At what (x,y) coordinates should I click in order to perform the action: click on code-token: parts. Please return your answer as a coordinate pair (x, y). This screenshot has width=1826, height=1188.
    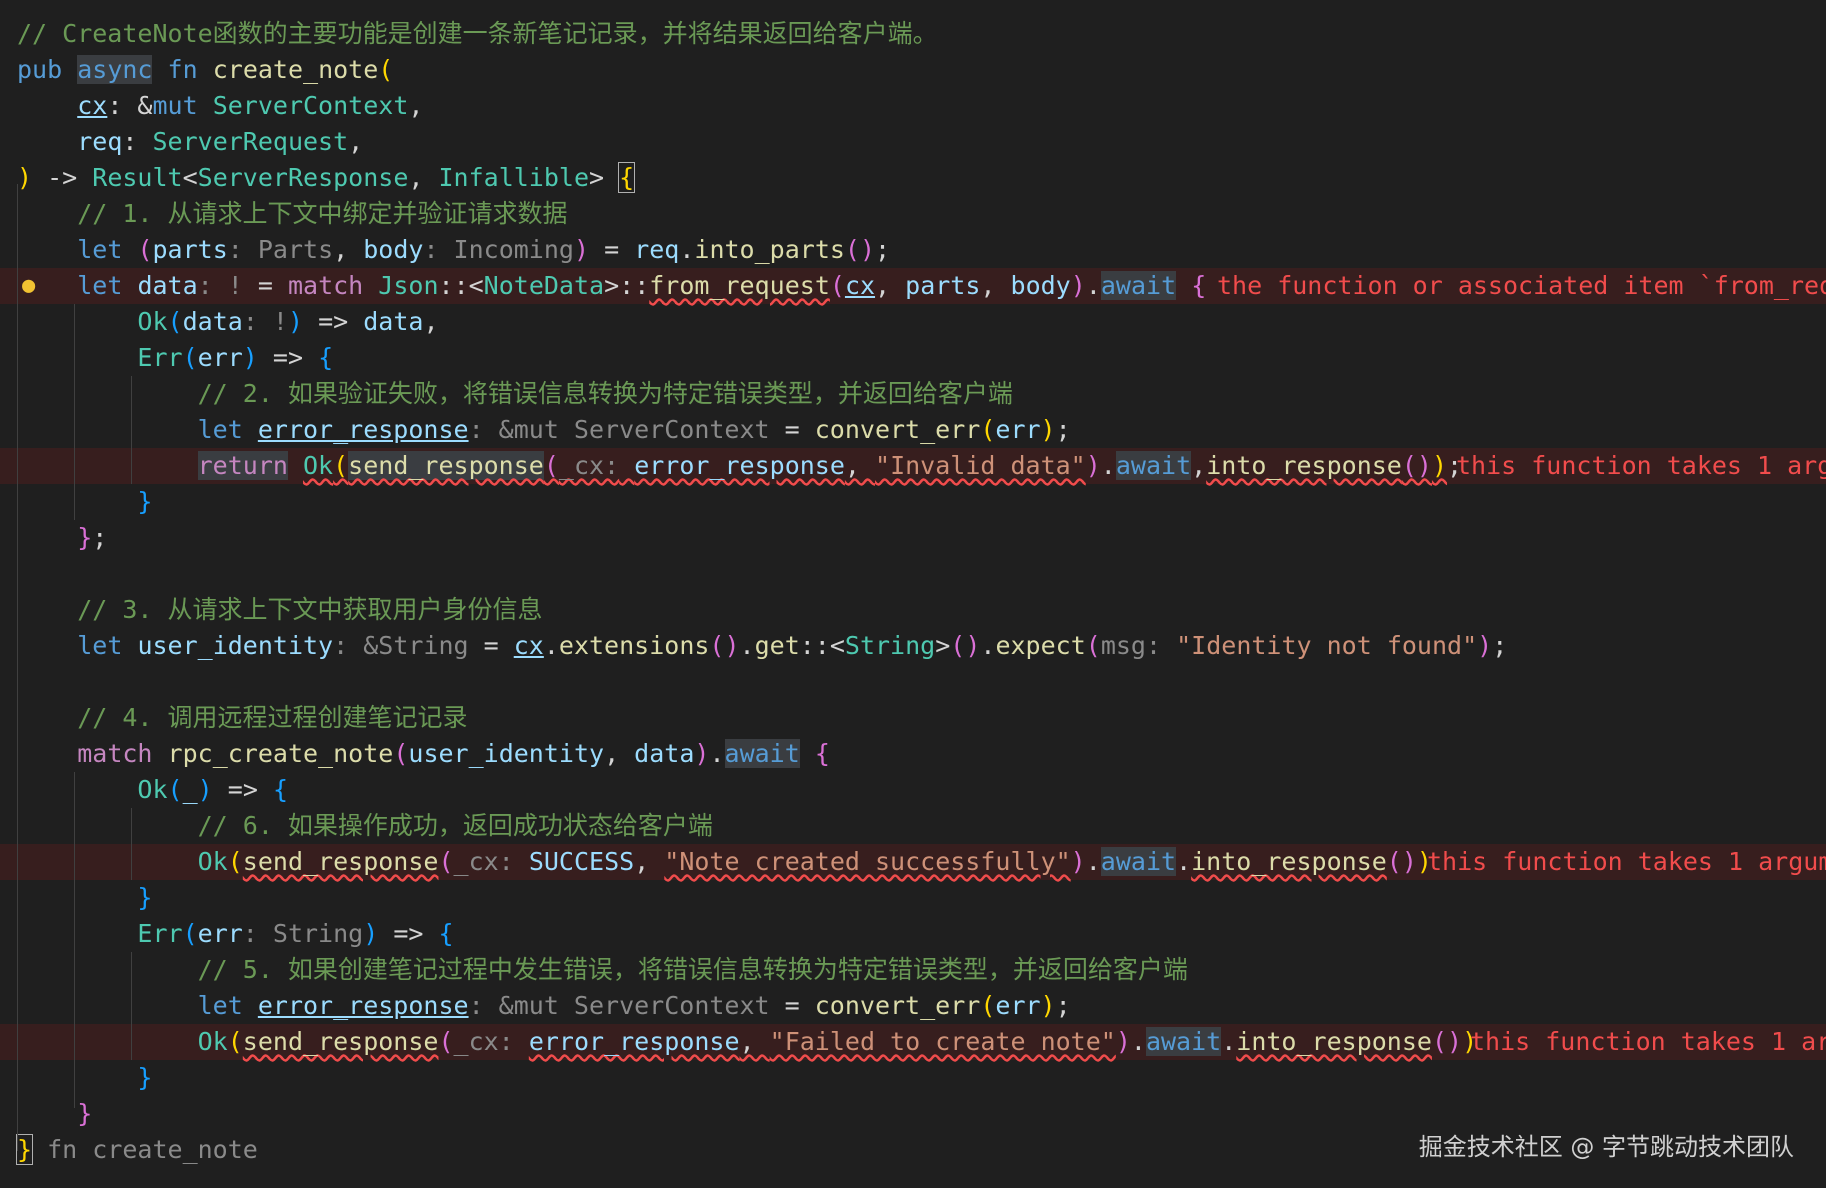
    Looking at the image, I should click on (943, 285).